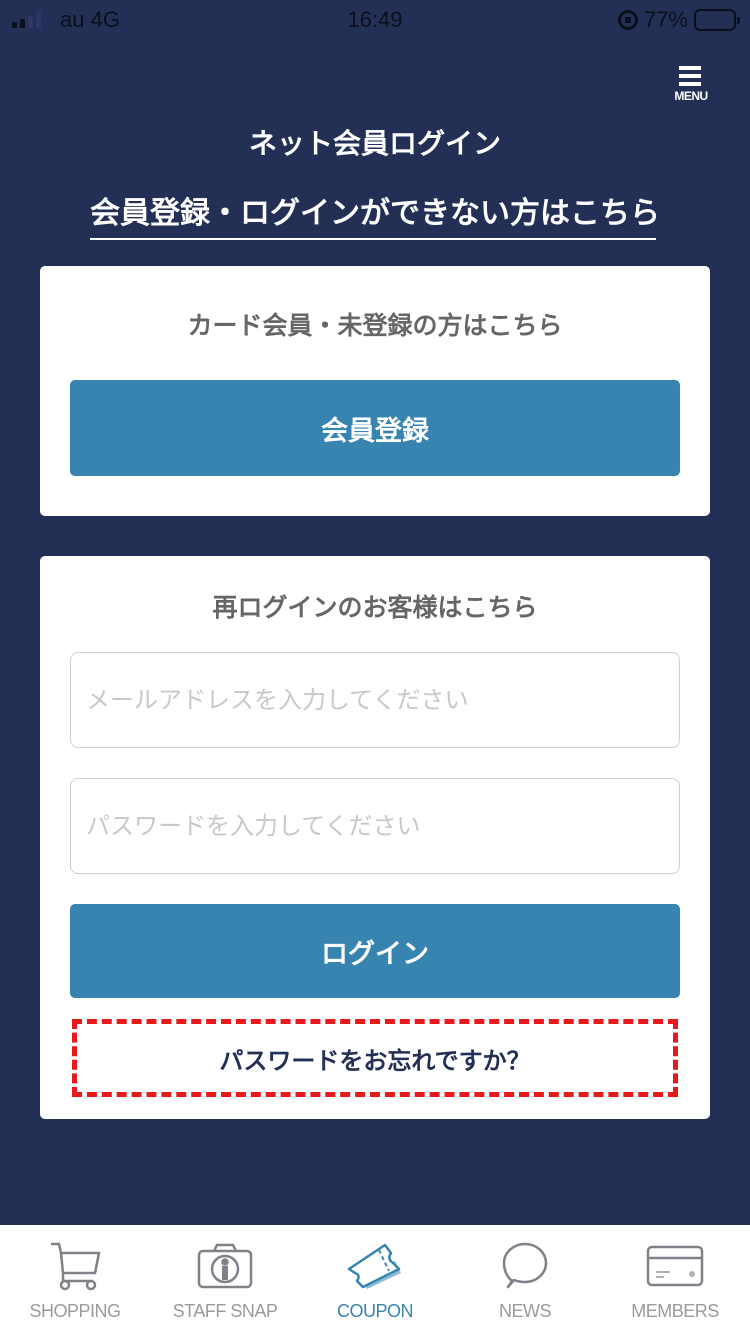 The image size is (750, 1334). What do you see at coordinates (375, 607) in the screenshot?
I see `login-card-heading: 再ログインのお客様はこちら` at bounding box center [375, 607].